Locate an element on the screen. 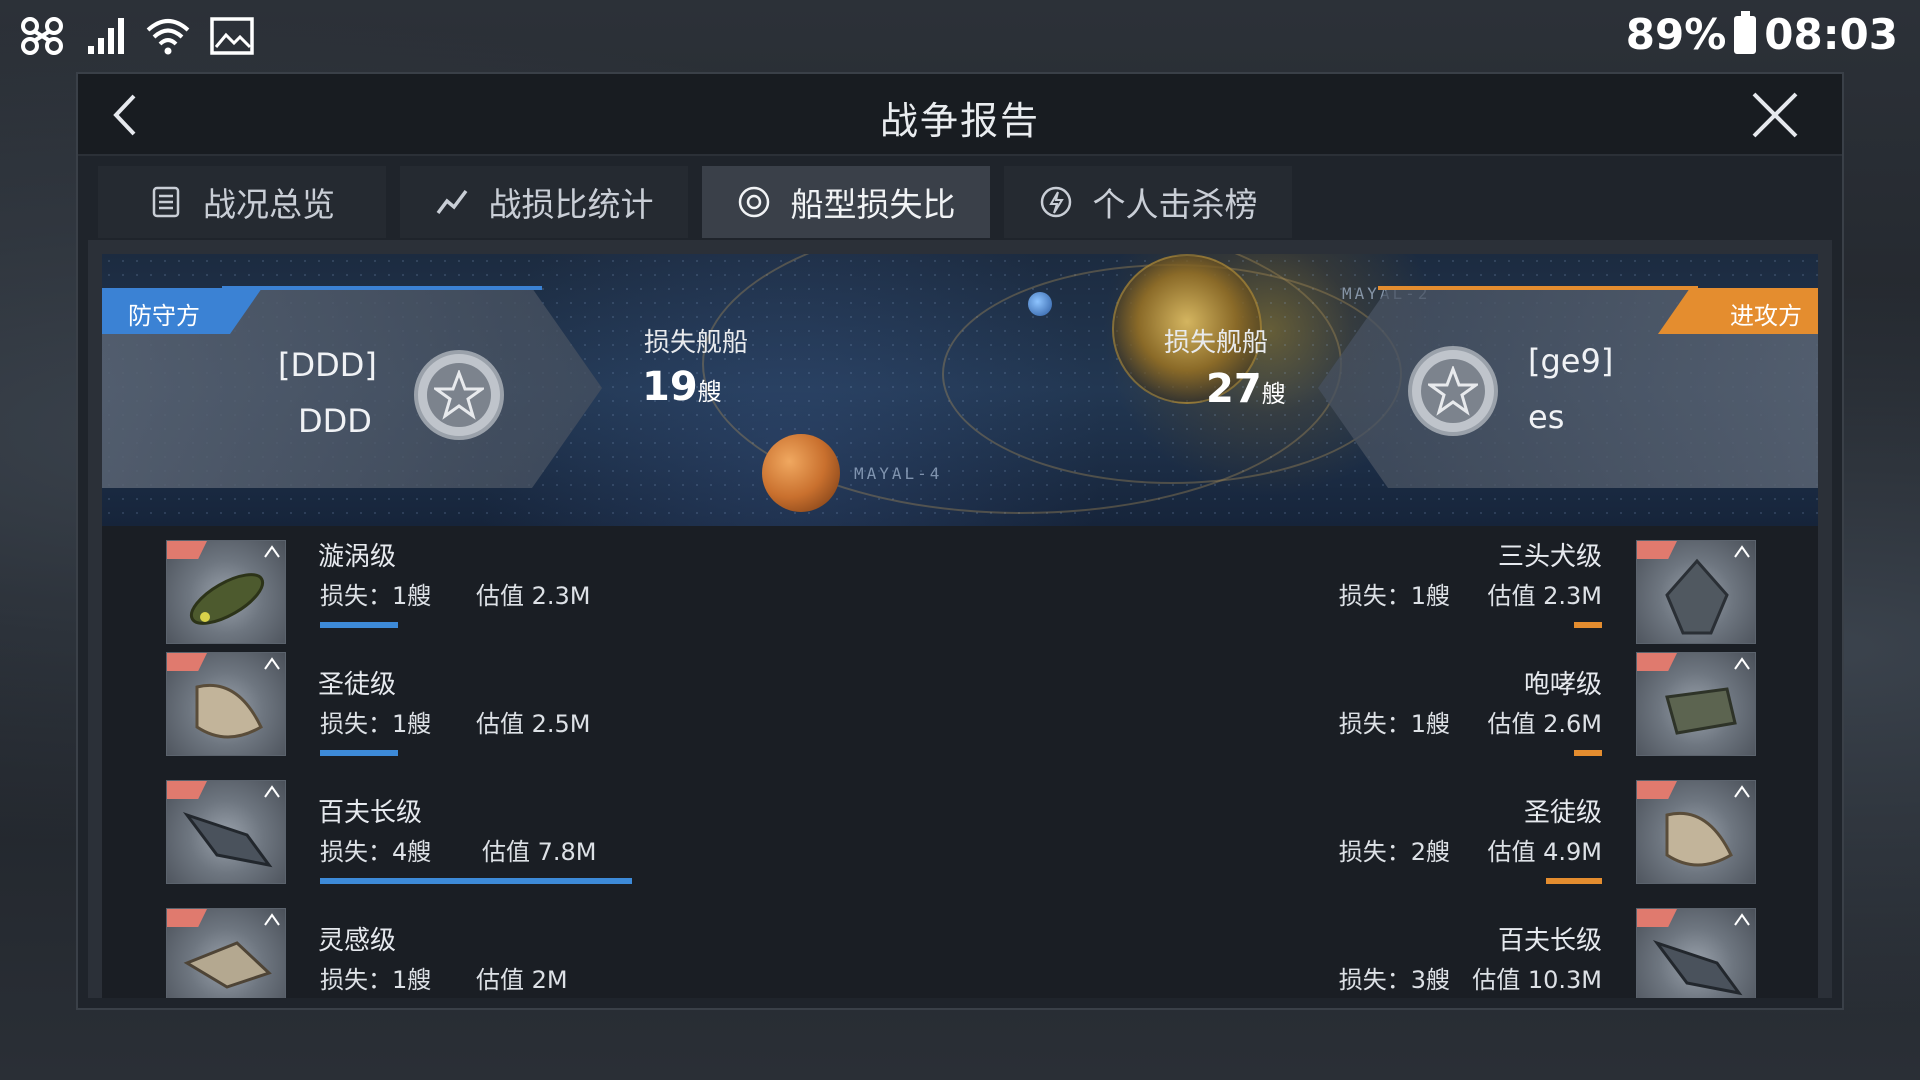 Image resolution: width=1920 pixels, height=1080 pixels. attacker-ship-name: 圣徒级 is located at coordinates (1562, 813).